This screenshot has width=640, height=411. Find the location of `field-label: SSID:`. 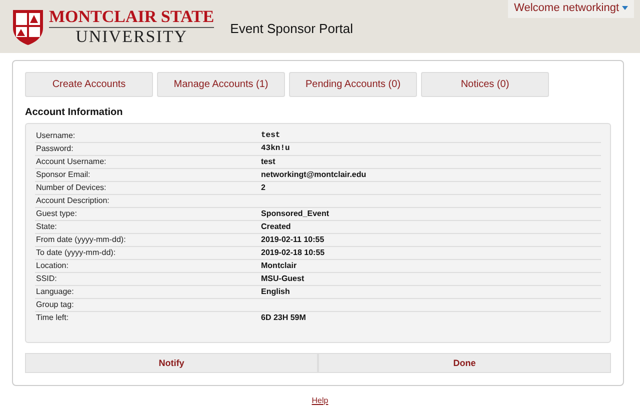

field-label: SSID: is located at coordinates (47, 279).